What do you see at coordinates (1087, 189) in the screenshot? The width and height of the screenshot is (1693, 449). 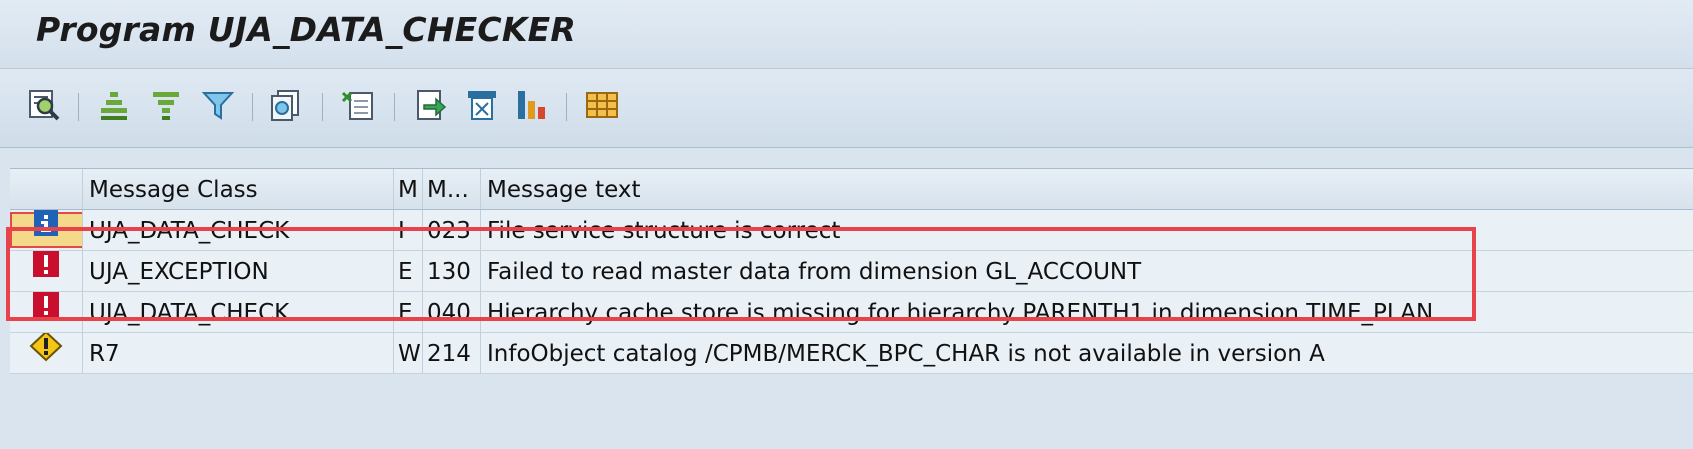 I see `column-header-message-text: Message text` at bounding box center [1087, 189].